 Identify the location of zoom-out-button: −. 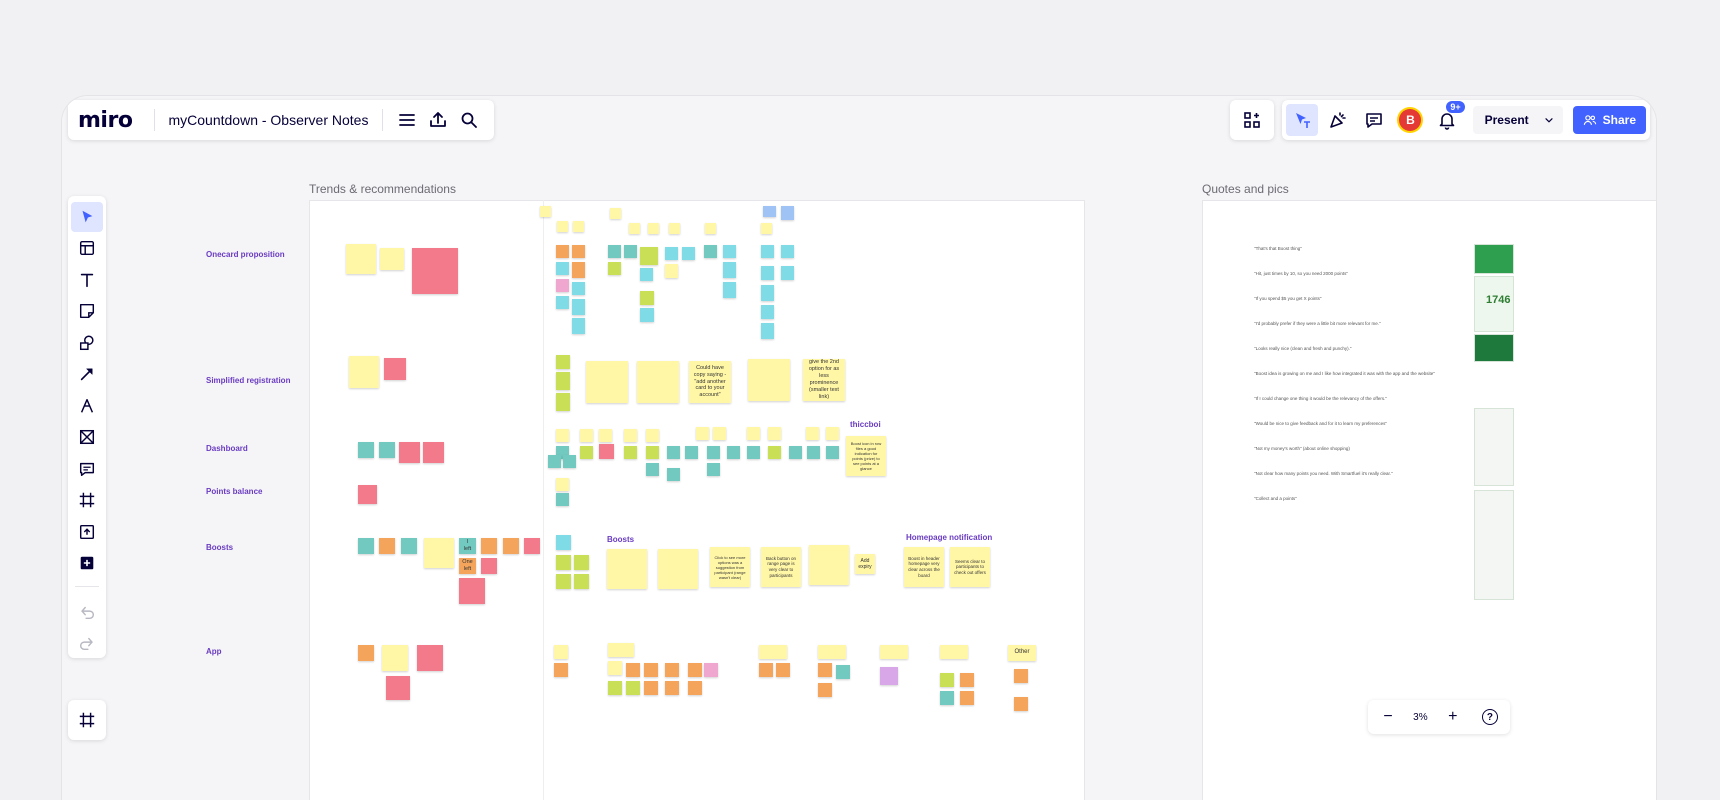
(1388, 717).